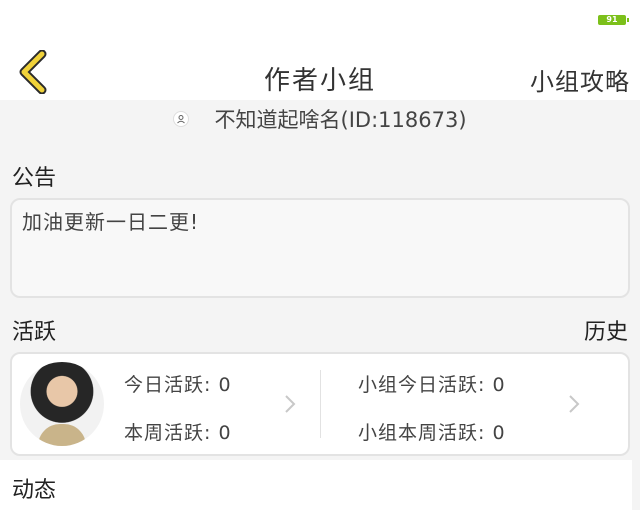 This screenshot has width=640, height=510. I want to click on group-strategy-link: 小组攻略, so click(580, 79).